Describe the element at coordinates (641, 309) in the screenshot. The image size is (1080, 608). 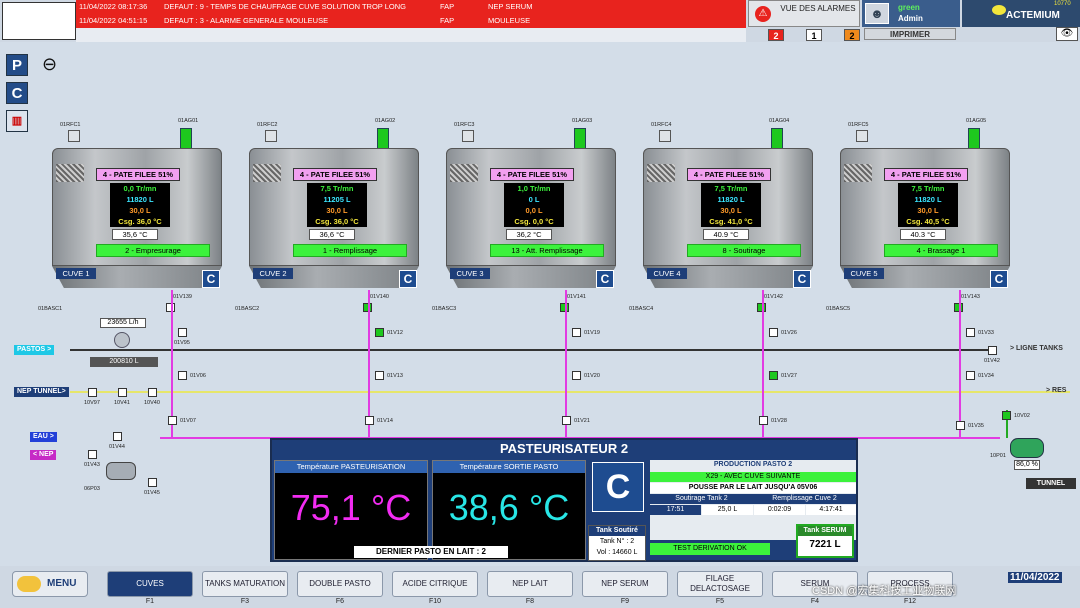
I see `basc-tag: 01BASC4` at that location.